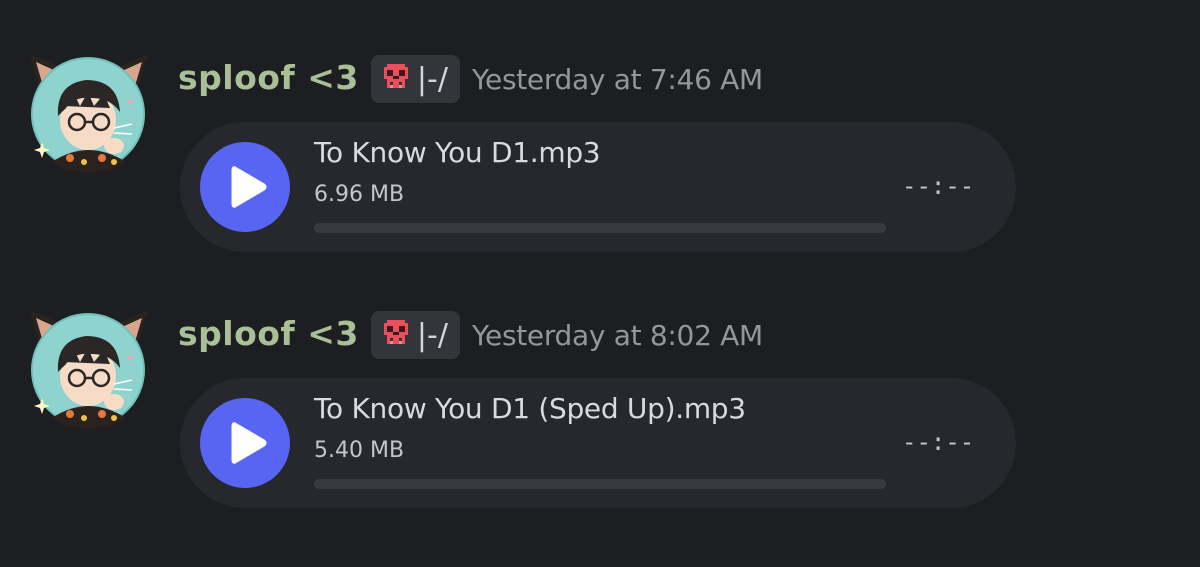 The height and width of the screenshot is (567, 1200). What do you see at coordinates (470, 335) in the screenshot?
I see `message-header: sploof <3 |-/ Yesterday at 8:02 AM` at bounding box center [470, 335].